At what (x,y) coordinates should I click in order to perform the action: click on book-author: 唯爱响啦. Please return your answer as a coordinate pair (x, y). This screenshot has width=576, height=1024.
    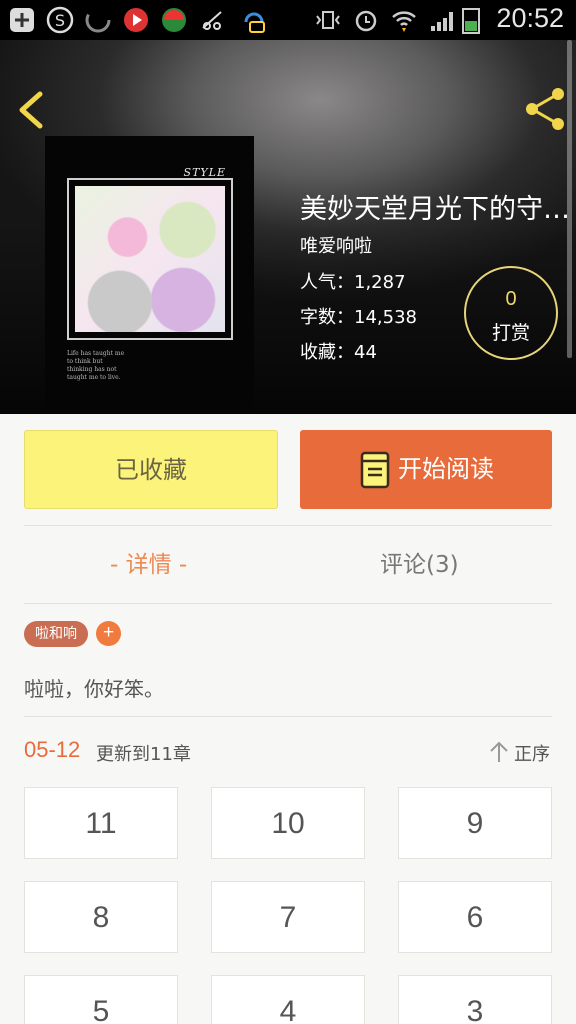
    Looking at the image, I should click on (336, 245).